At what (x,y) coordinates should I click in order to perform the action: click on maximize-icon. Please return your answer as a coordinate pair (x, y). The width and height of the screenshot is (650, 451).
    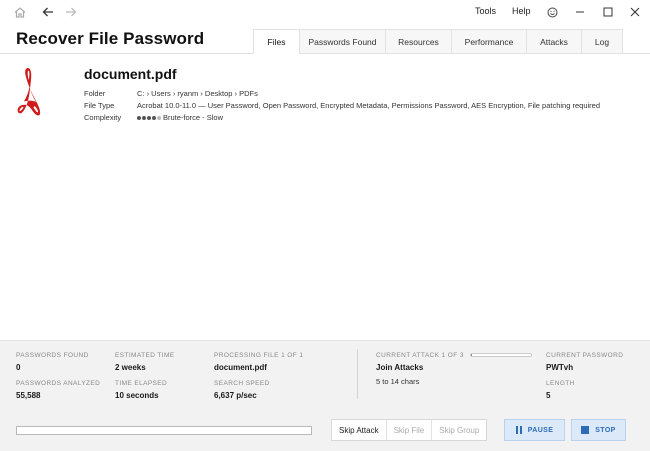
    Looking at the image, I should click on (608, 12).